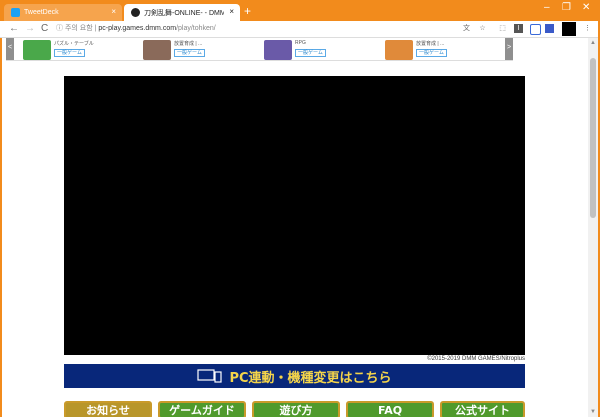 Image resolution: width=600 pixels, height=417 pixels. What do you see at coordinates (296, 409) in the screenshot?
I see `how-to-play-button: 遊び方` at bounding box center [296, 409].